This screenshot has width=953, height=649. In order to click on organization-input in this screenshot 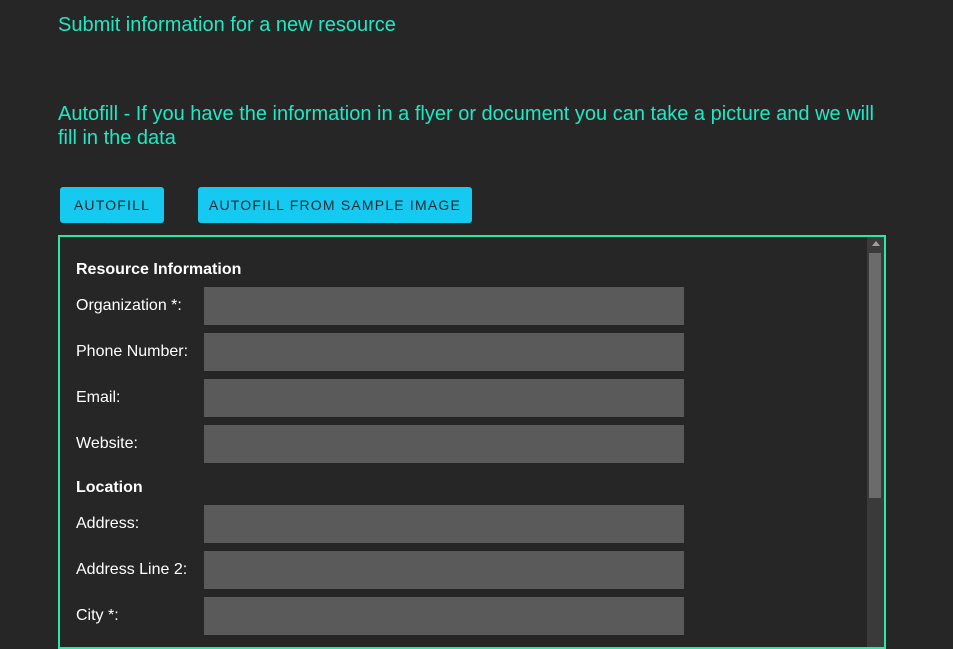, I will do `click(444, 306)`.